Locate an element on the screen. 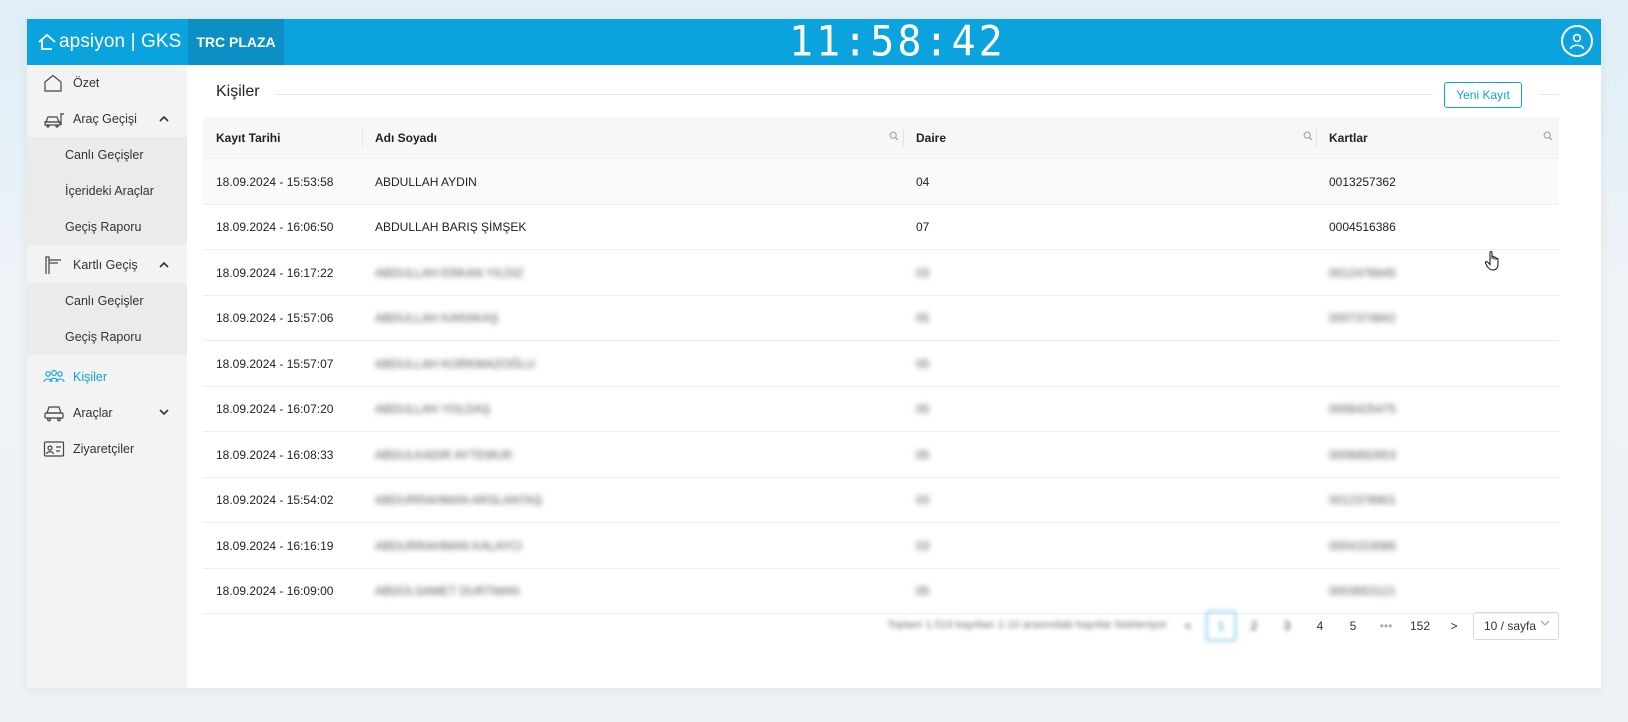 The image size is (1628, 722). column-header-name: Adı Soyadı is located at coordinates (399, 138).